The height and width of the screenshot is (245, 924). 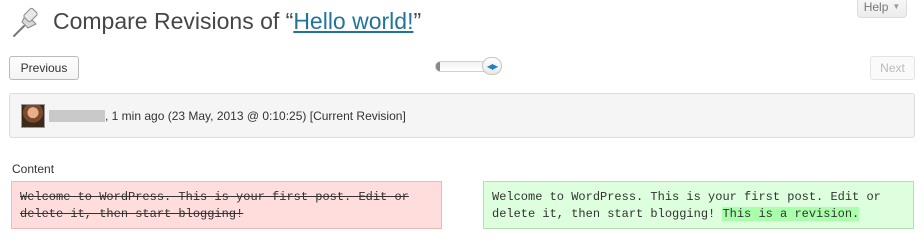 I want to click on chevron-down-icon: ▼, so click(x=896, y=6).